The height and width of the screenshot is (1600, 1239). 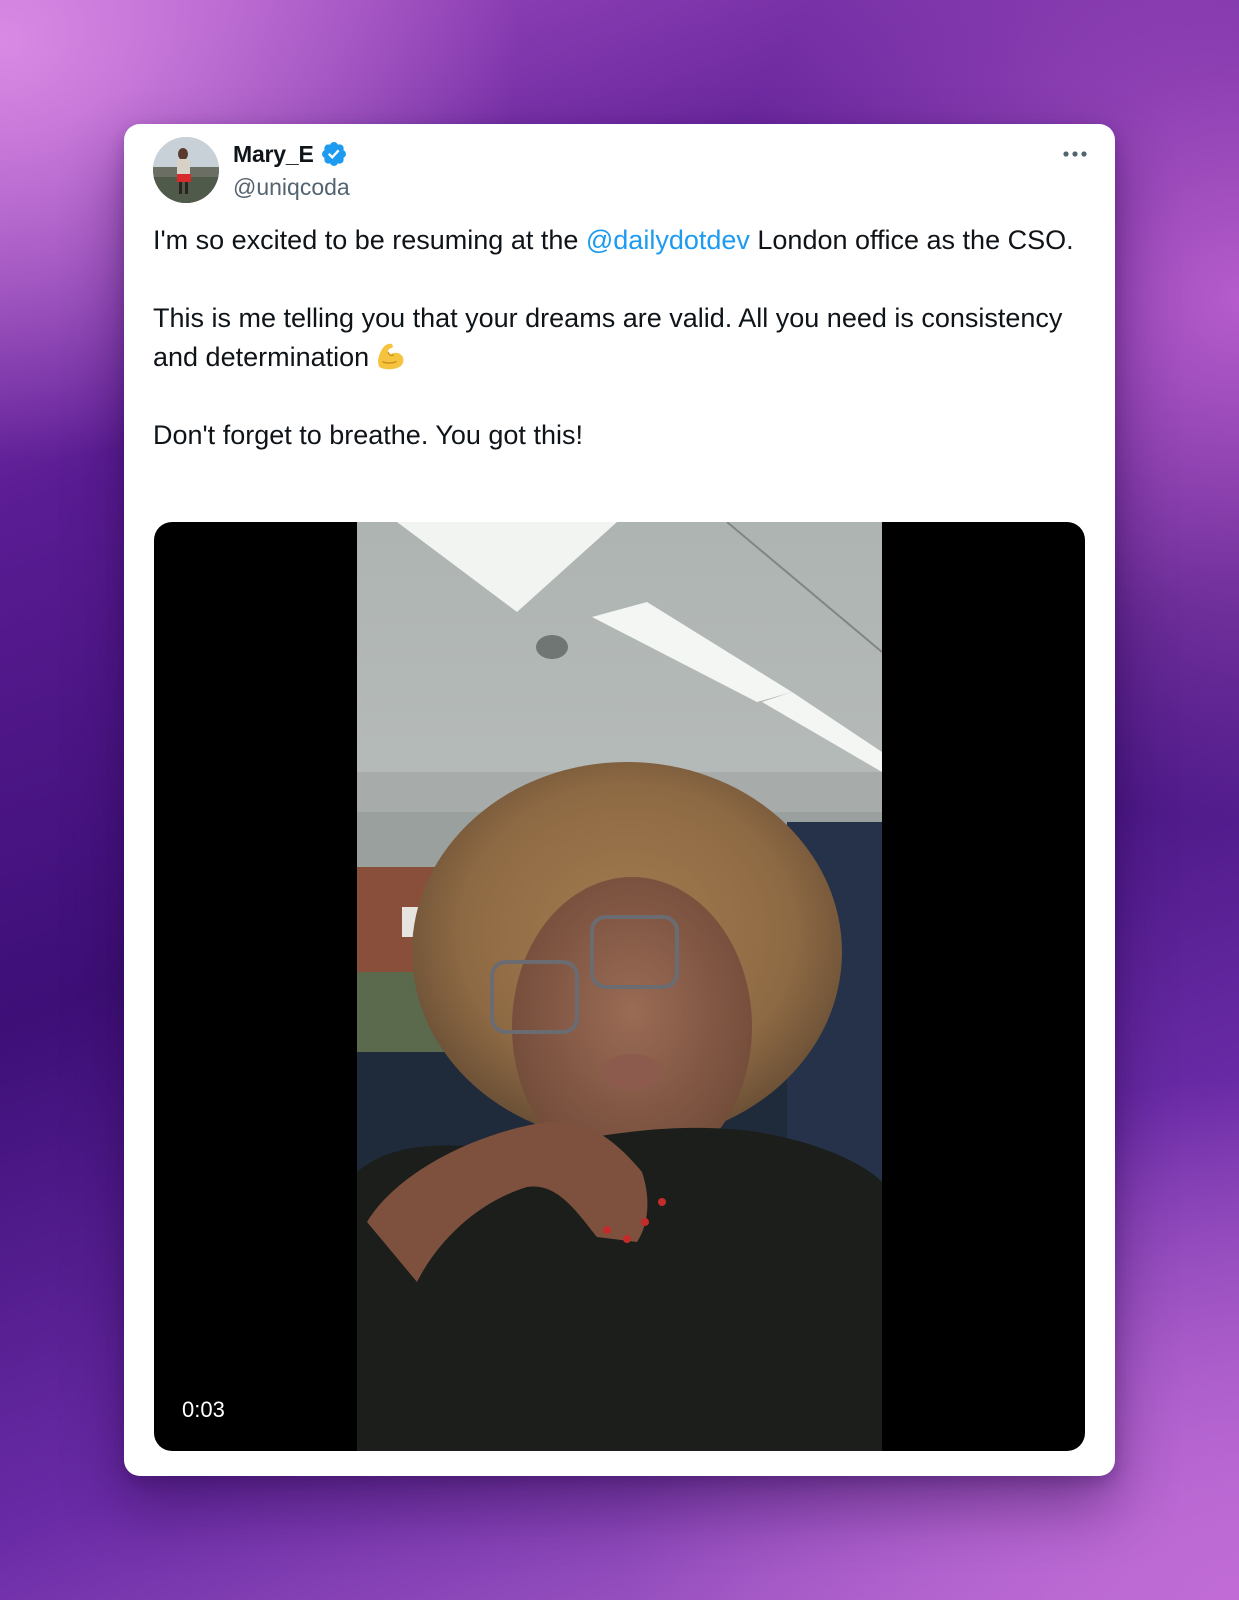 I want to click on more-horizontal-icon, so click(x=1075, y=154).